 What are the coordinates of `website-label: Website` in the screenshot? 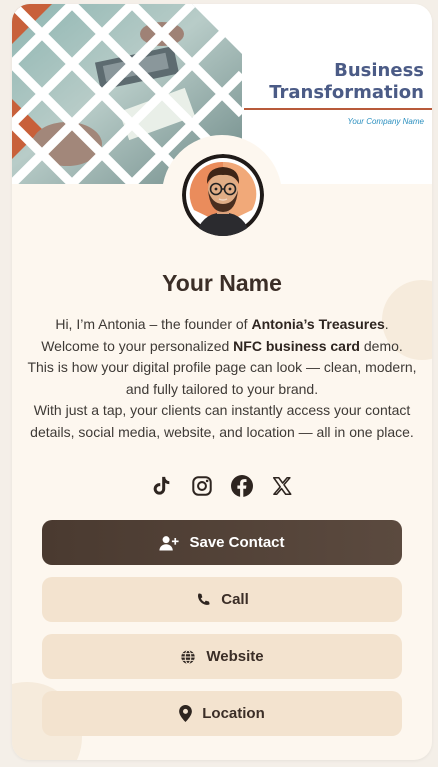 It's located at (235, 656).